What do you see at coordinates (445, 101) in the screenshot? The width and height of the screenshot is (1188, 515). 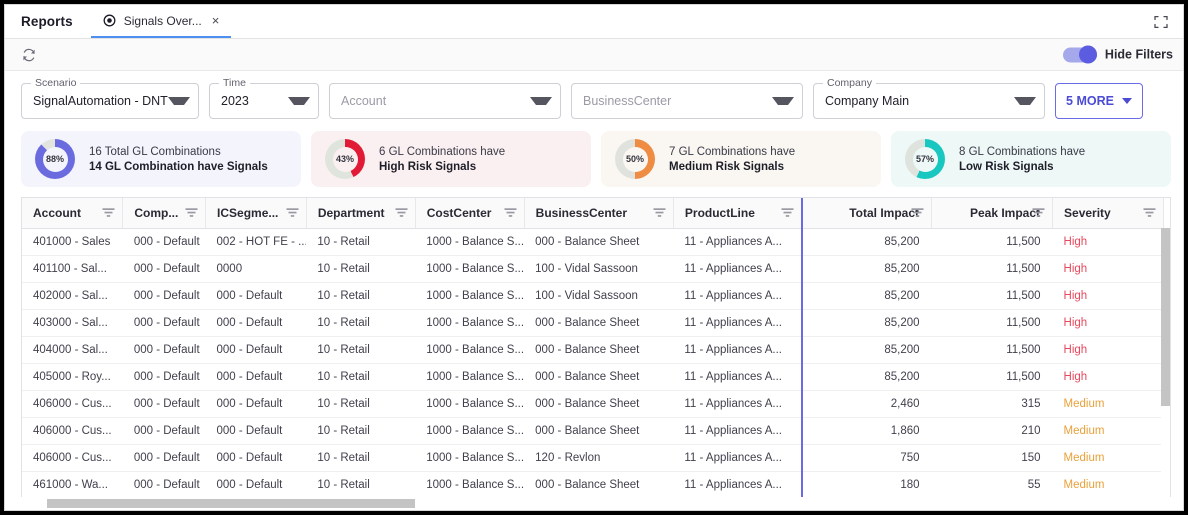 I see `filter-account: Account` at bounding box center [445, 101].